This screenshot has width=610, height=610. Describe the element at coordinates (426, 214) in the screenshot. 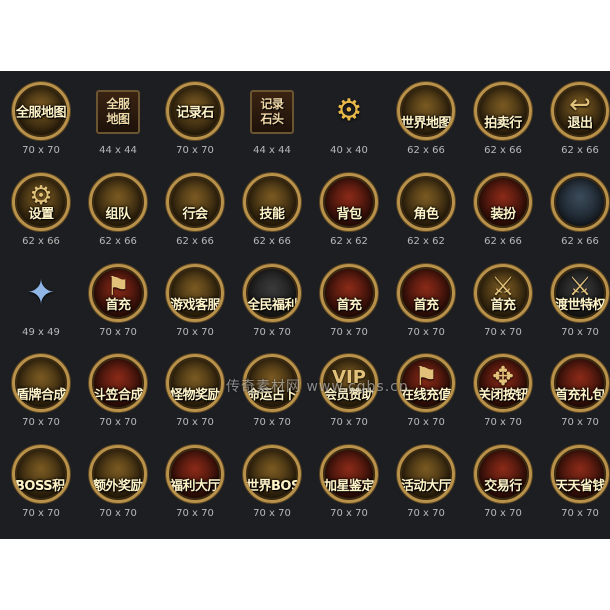

I see `icon-label: 角色` at that location.